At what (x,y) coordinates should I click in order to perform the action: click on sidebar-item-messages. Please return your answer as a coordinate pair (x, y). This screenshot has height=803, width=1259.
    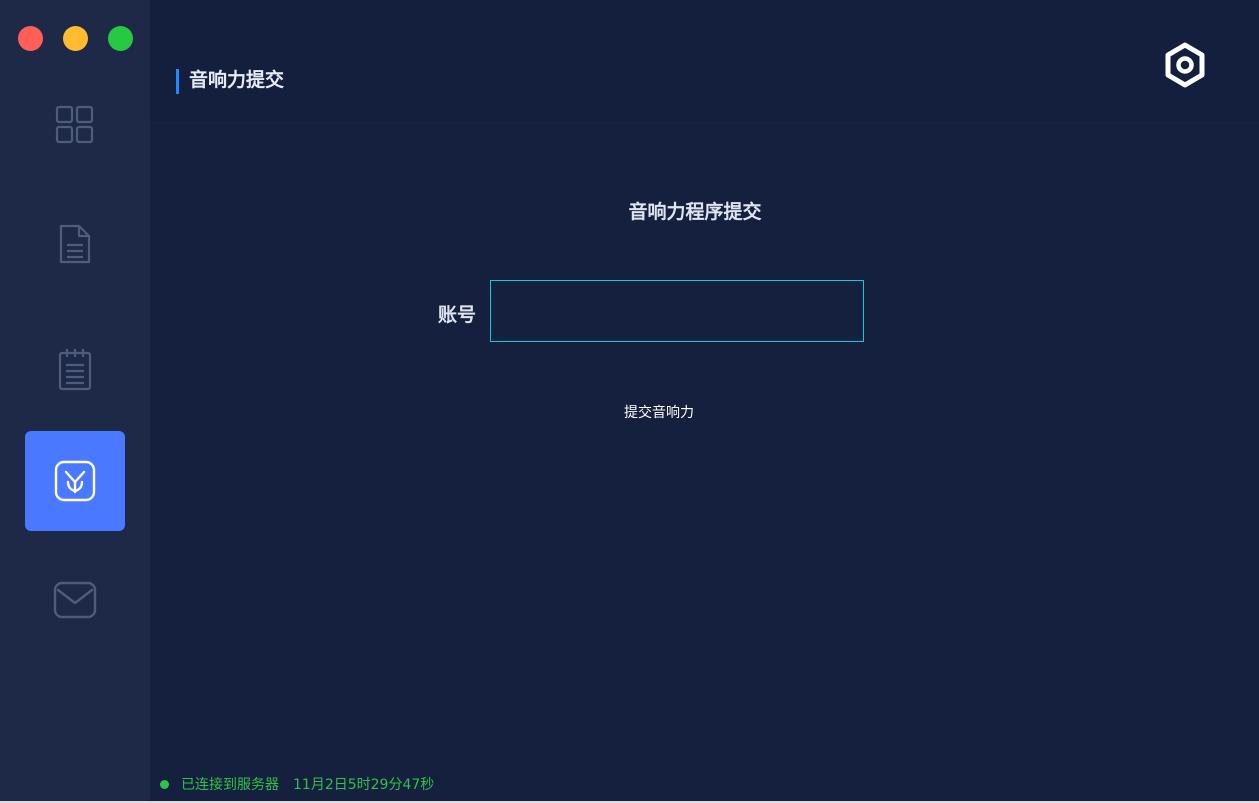
    Looking at the image, I should click on (75, 600).